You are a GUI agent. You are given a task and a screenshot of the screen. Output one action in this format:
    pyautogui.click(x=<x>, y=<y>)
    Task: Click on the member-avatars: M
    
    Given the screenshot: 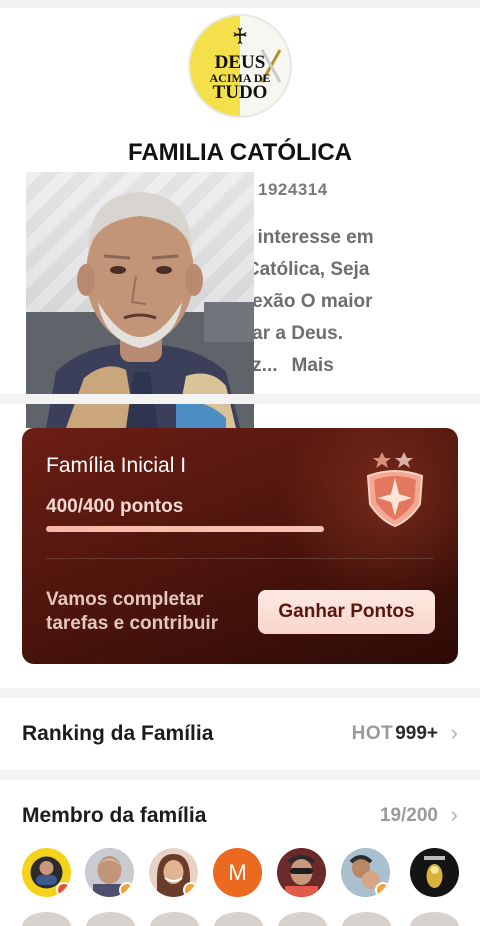 What is the action you would take?
    pyautogui.click(x=242, y=873)
    